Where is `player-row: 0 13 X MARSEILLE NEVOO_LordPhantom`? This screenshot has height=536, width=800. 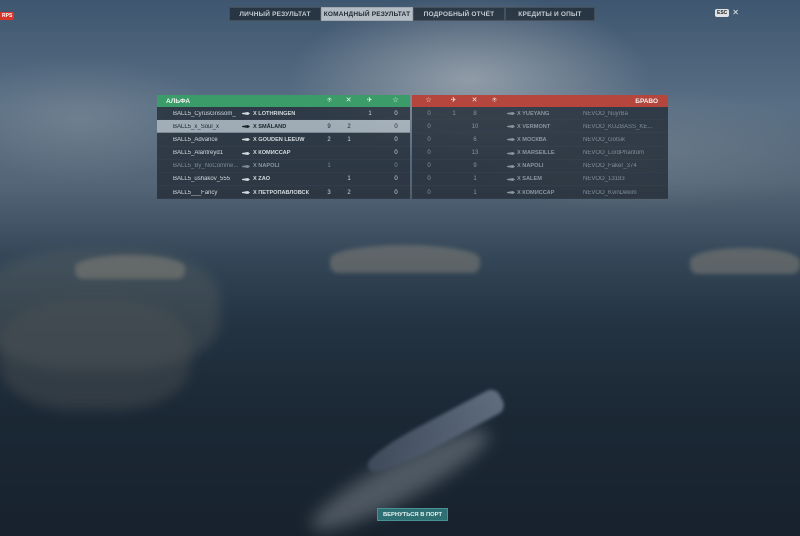 player-row: 0 13 X MARSEILLE NEVOO_LordPhantom is located at coordinates (540, 153).